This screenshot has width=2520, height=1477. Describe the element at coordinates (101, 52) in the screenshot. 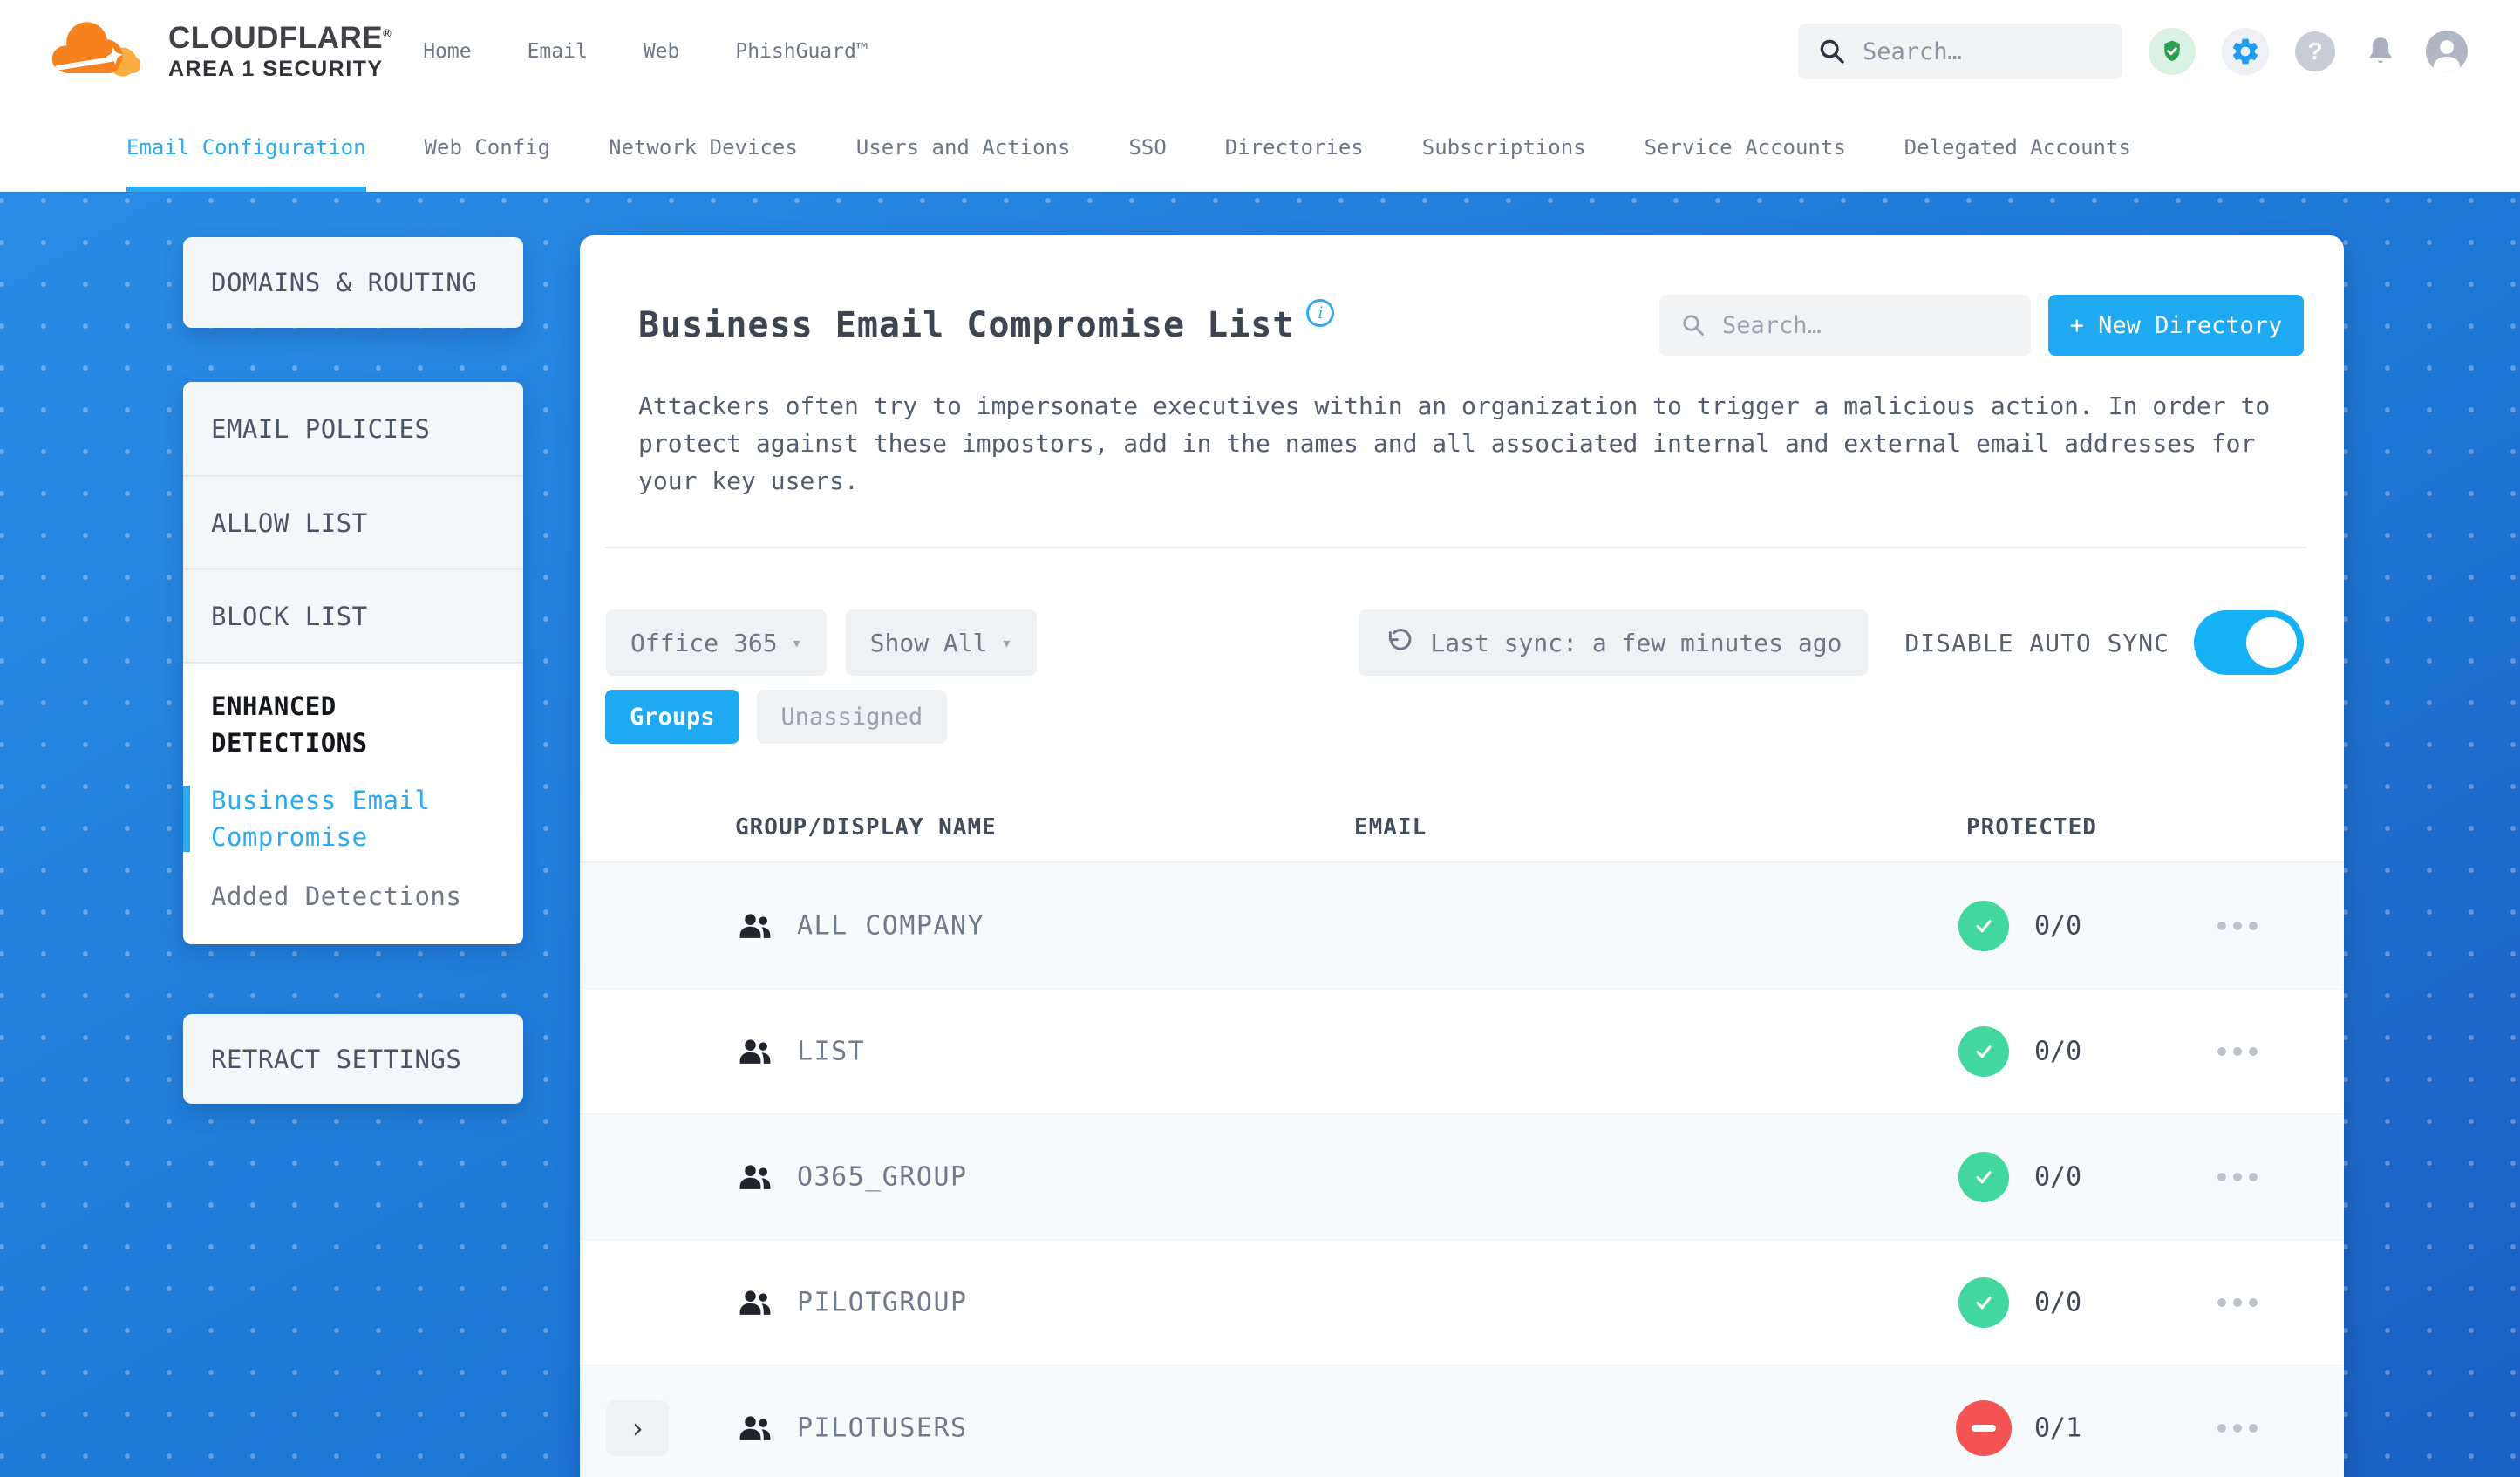

I see `cloudflare-cloud-icon` at that location.